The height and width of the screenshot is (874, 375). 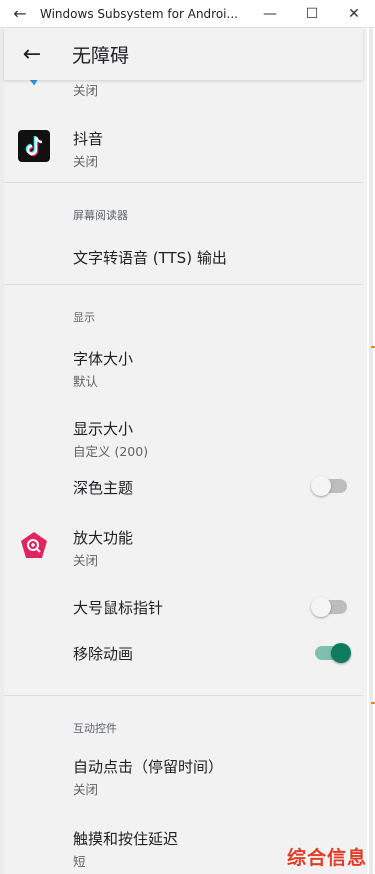 What do you see at coordinates (333, 653) in the screenshot?
I see `remove-animations-toggle` at bounding box center [333, 653].